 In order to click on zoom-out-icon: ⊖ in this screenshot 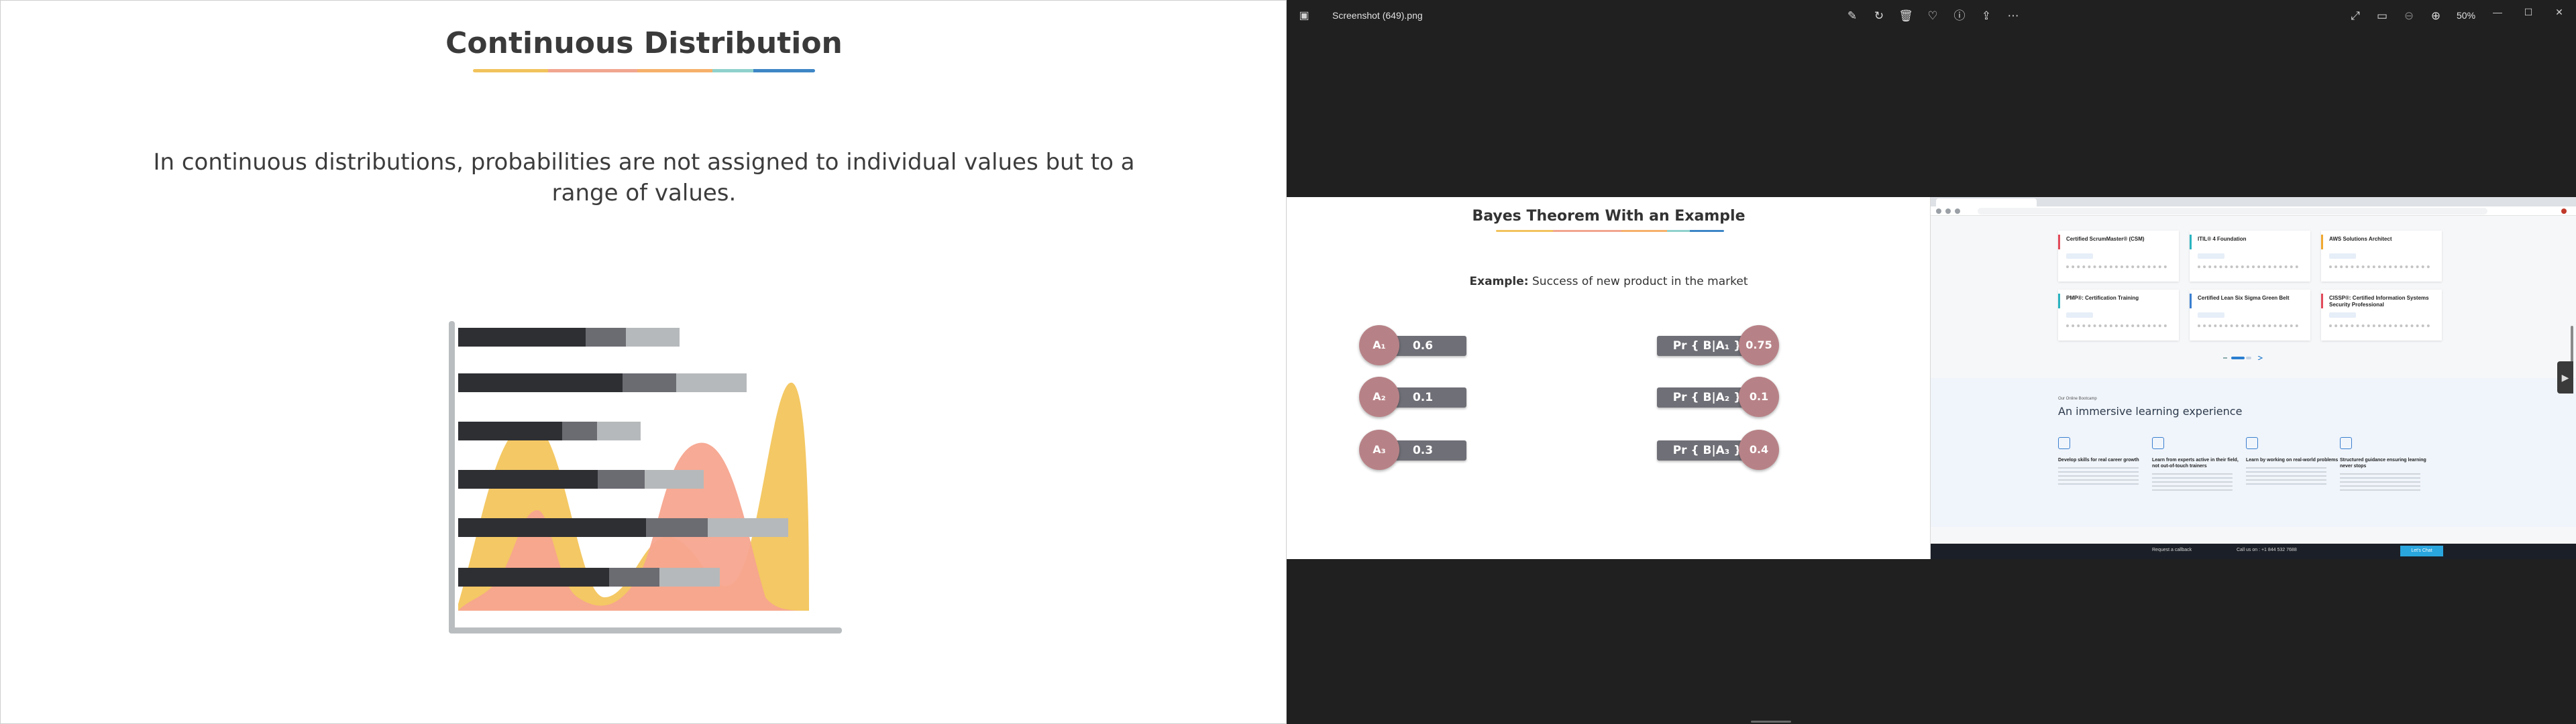, I will do `click(2409, 16)`.